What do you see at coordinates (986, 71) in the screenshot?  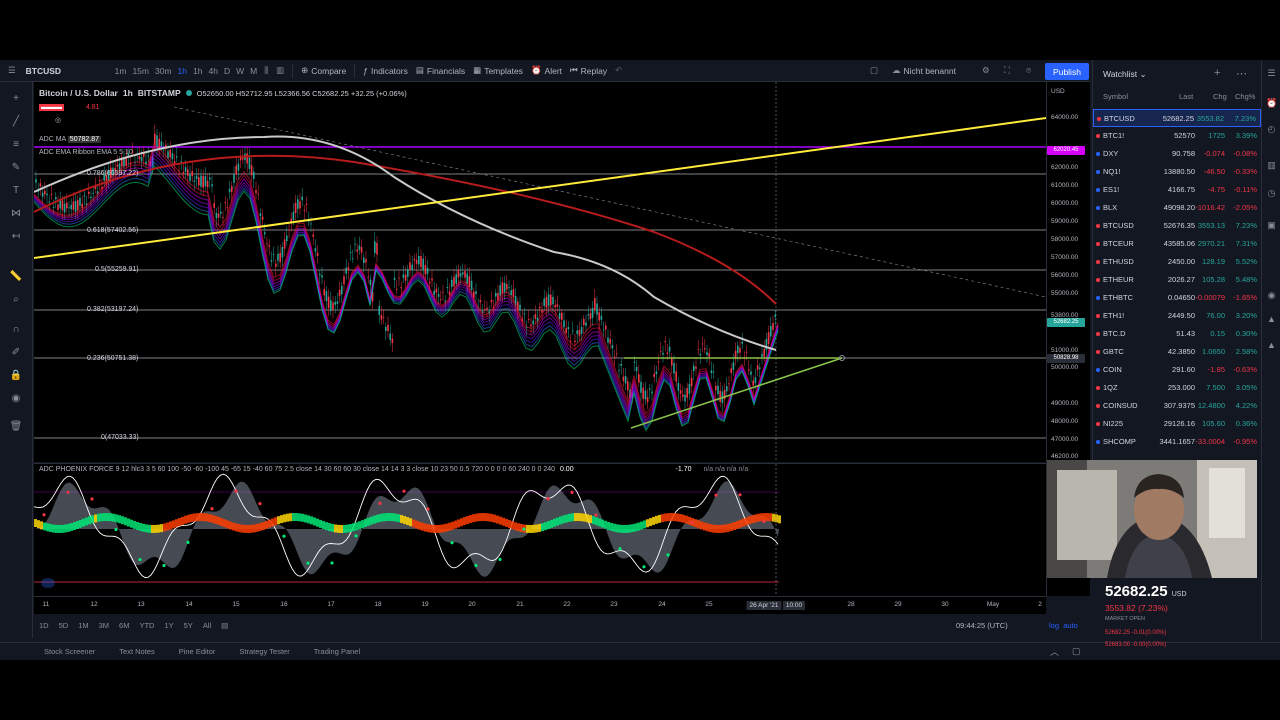 I see `settings-icon: ⚙` at bounding box center [986, 71].